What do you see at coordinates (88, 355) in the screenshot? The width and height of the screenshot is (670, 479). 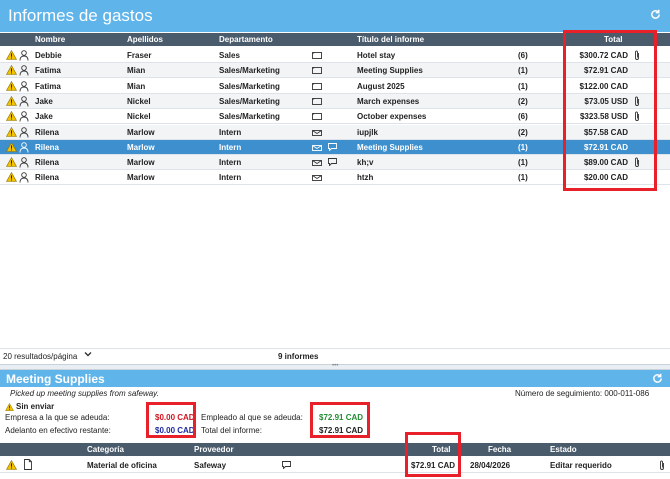 I see `chevron-down-icon` at bounding box center [88, 355].